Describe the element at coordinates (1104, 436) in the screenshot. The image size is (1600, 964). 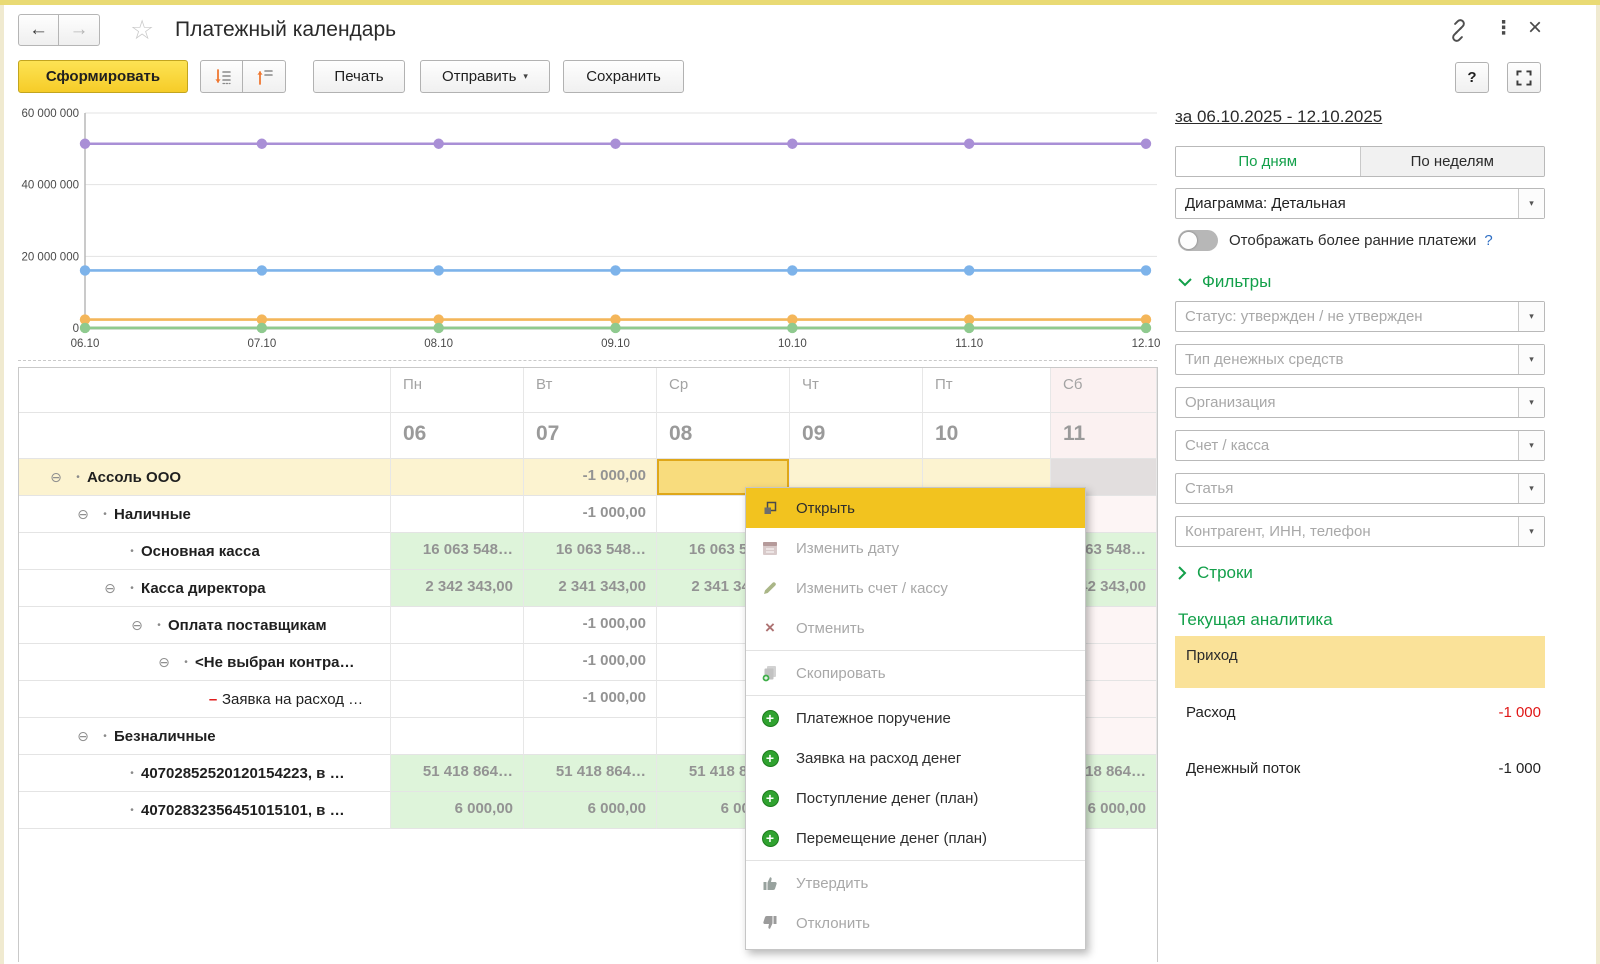
I see `column-date-11: 11` at that location.